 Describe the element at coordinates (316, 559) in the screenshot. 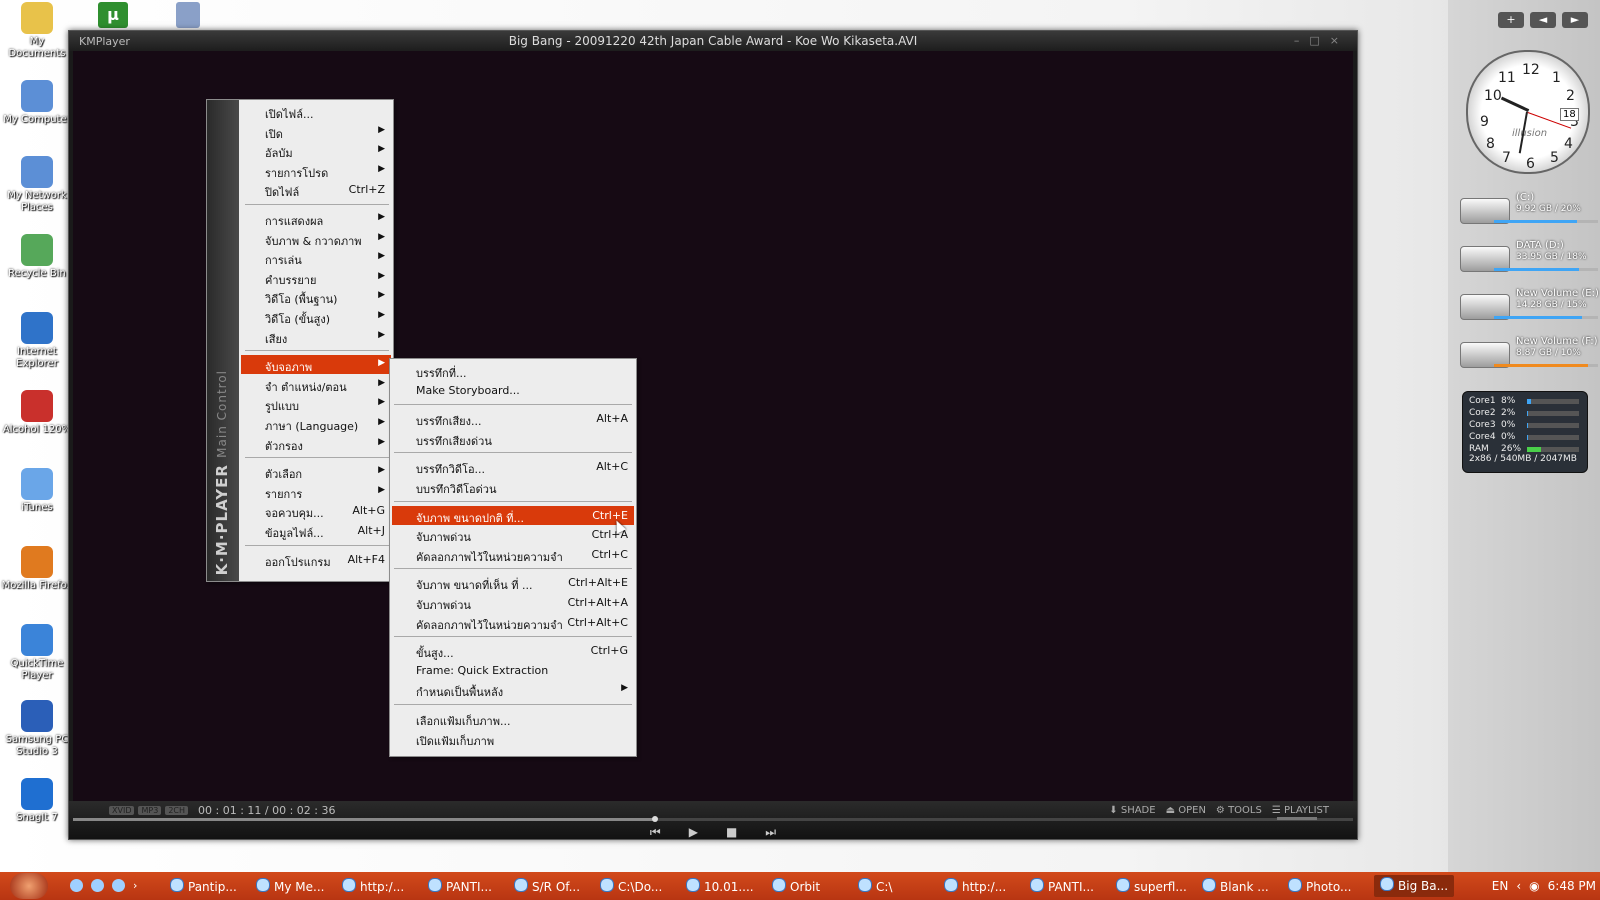

I see `menu-item: ออกโปรแกรม Alt+F4` at that location.